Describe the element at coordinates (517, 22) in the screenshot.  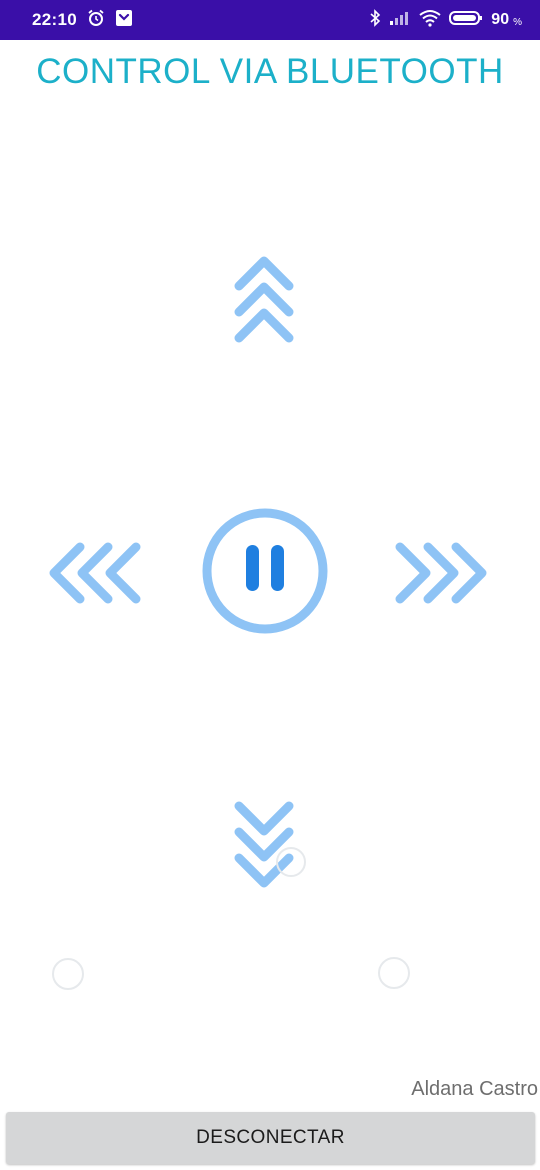
I see `battery-unit: %` at that location.